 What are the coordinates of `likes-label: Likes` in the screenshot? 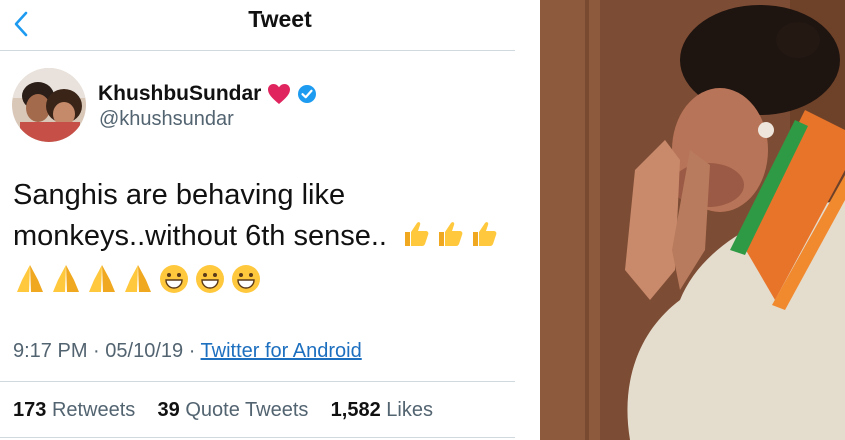 It's located at (409, 410).